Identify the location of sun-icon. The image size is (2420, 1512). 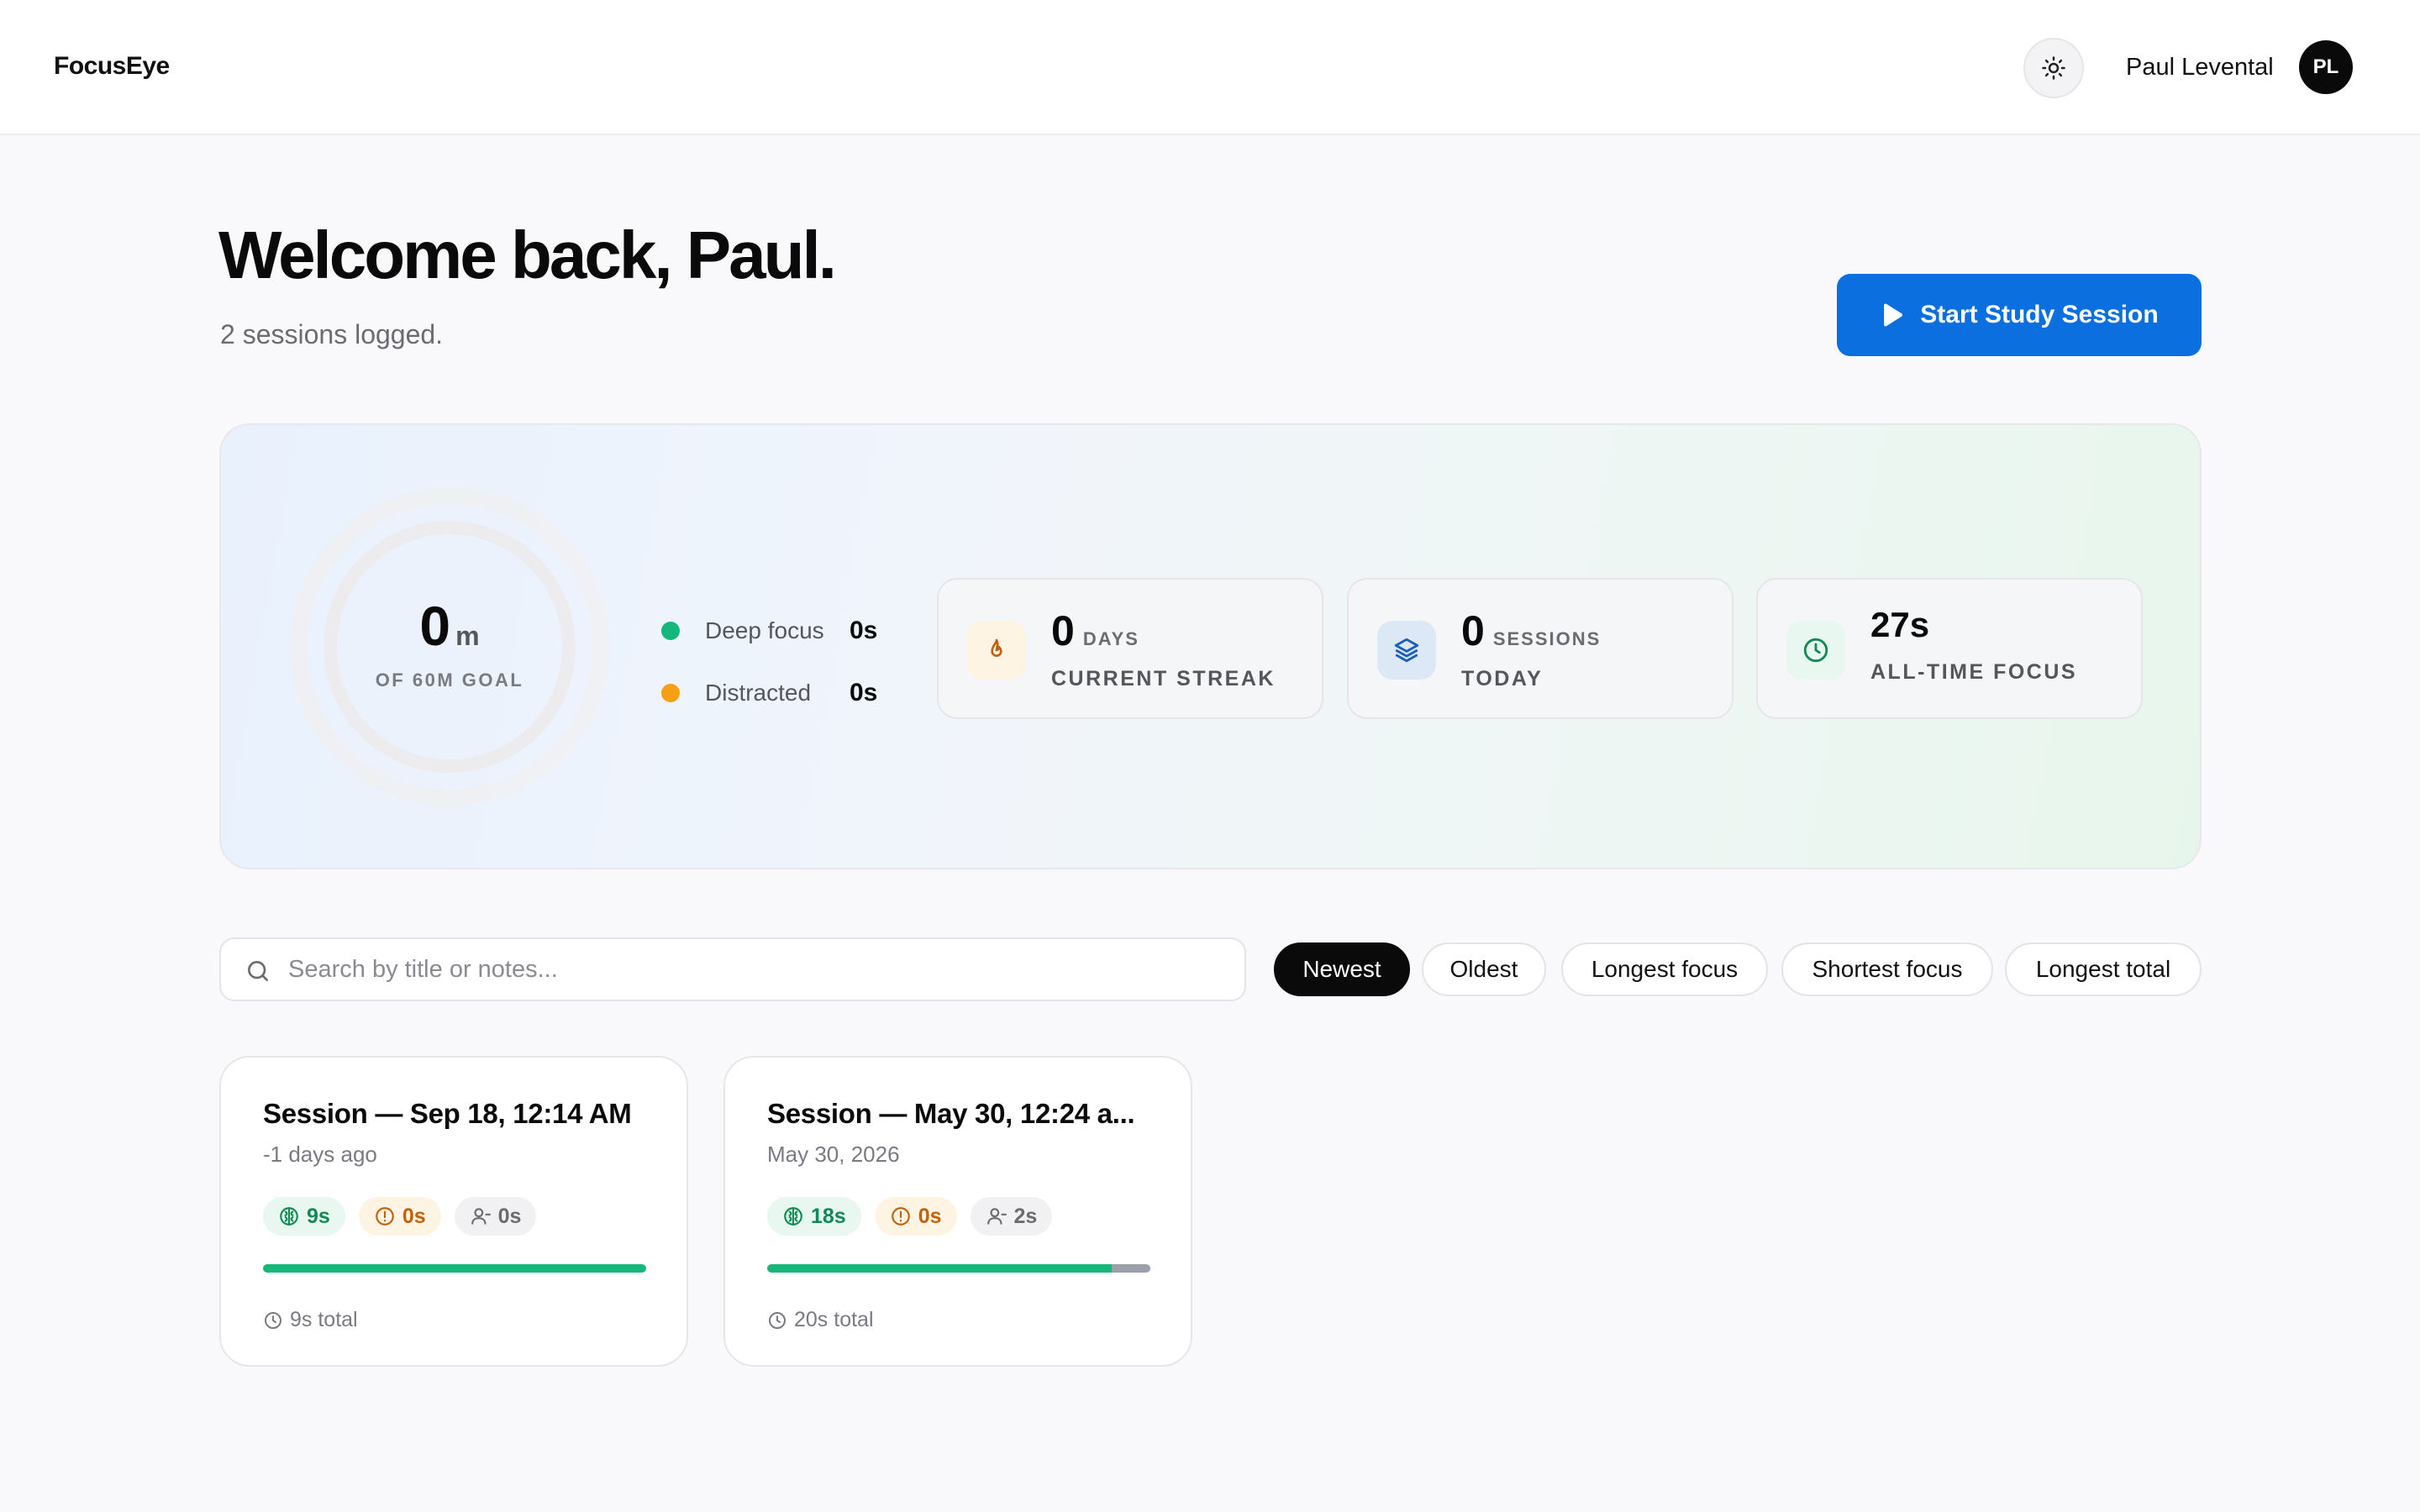
(2053, 68).